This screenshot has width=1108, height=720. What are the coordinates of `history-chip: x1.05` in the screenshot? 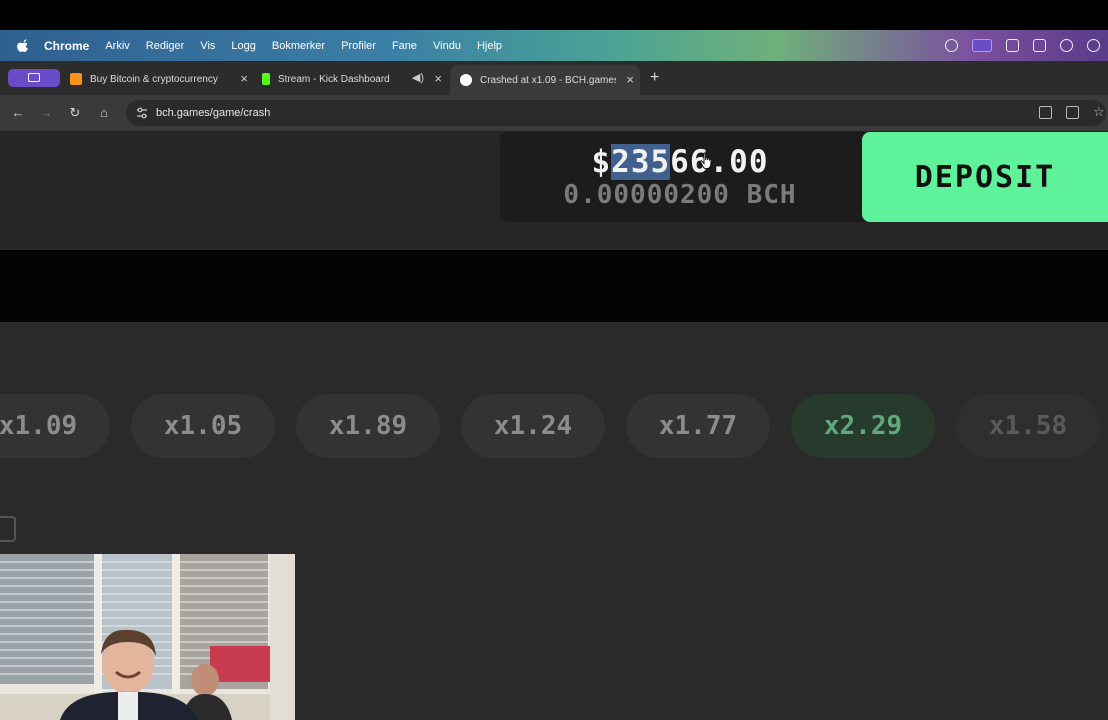 It's located at (203, 426).